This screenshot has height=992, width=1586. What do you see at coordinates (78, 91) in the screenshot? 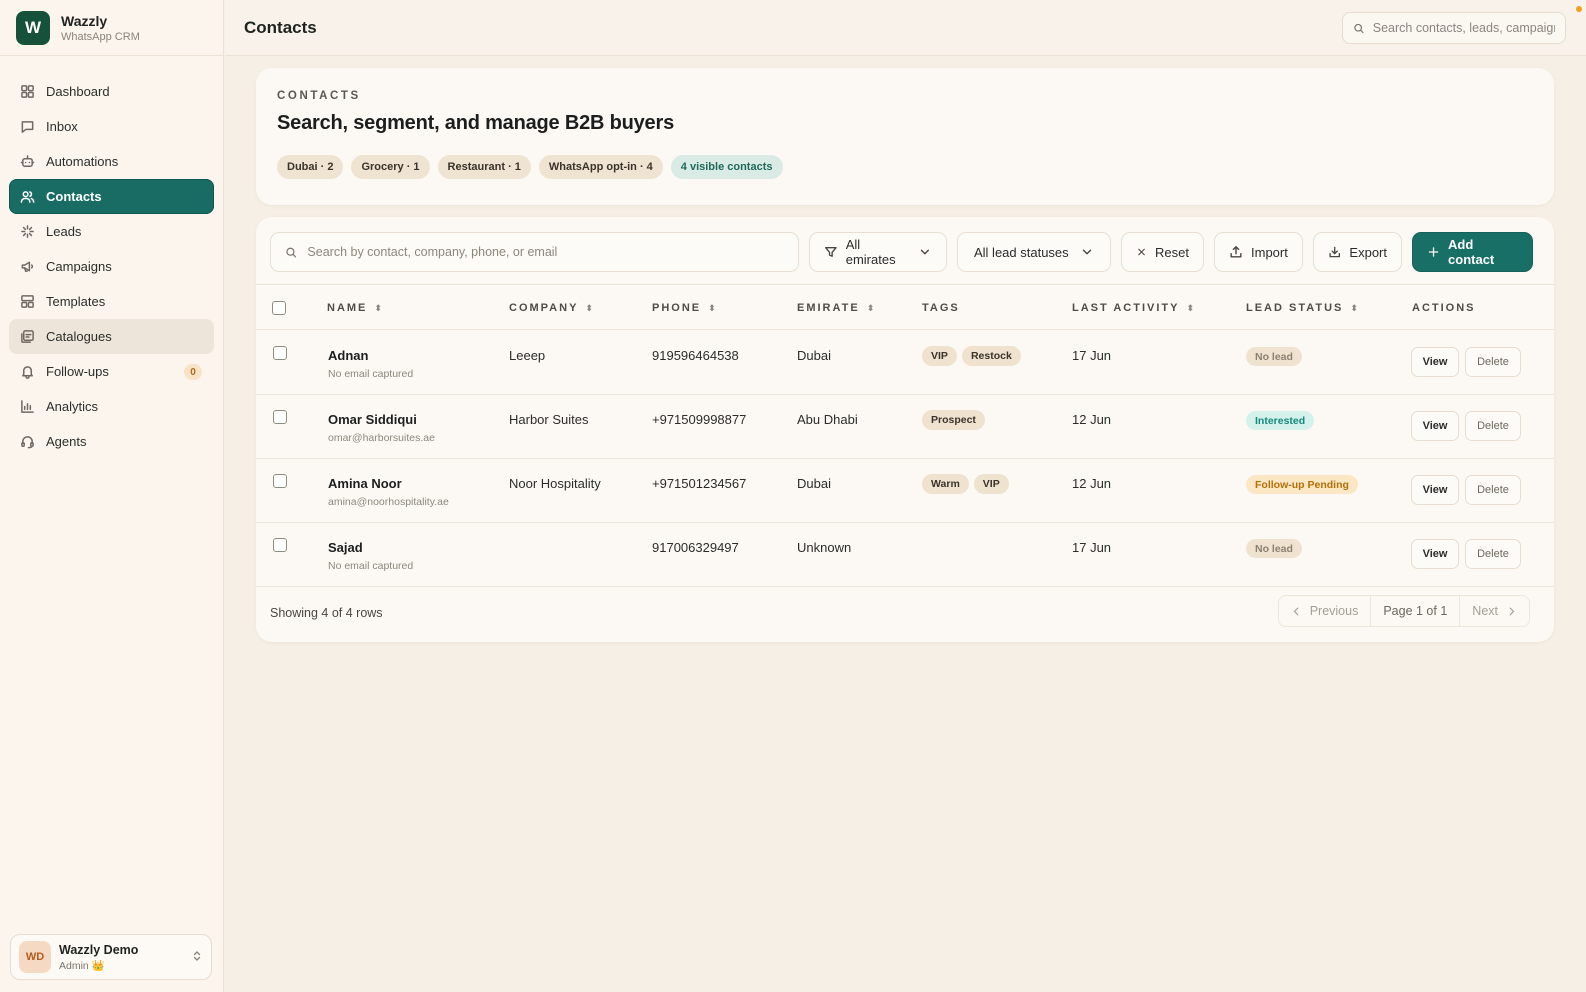
I see `sidebar-item-label: Dashboard` at bounding box center [78, 91].